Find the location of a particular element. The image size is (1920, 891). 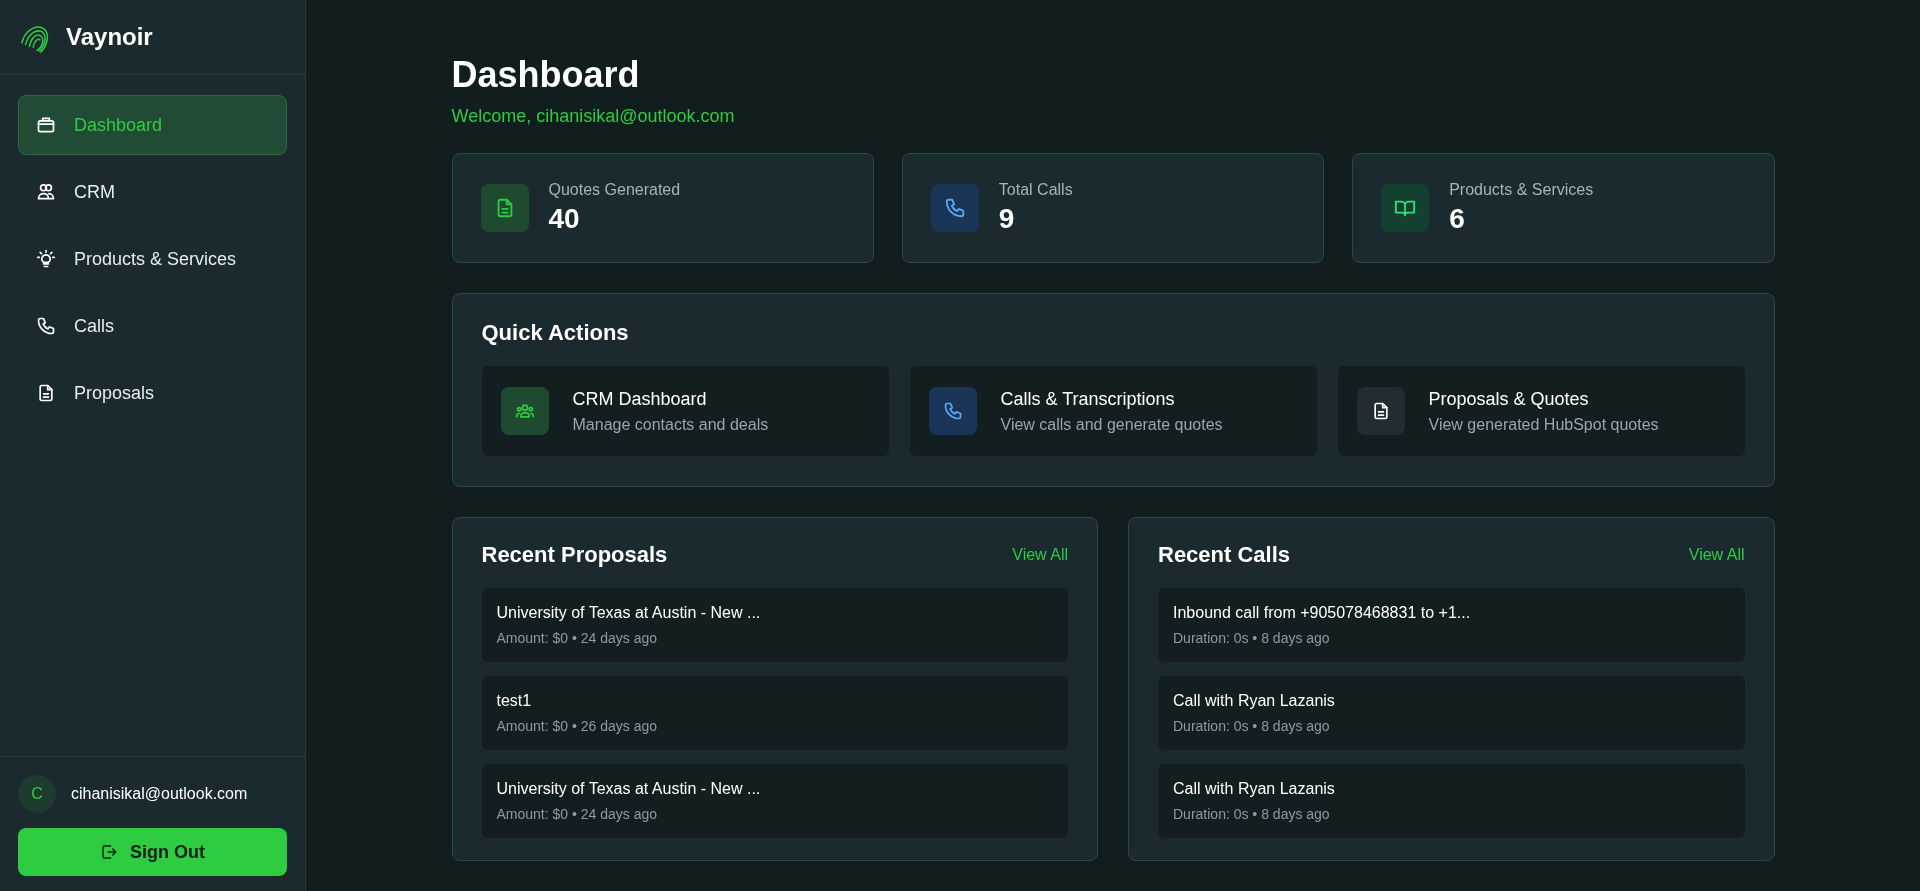

list-item: Inbound call from +905078468831 to +1... Duration: 0s • 8 days ago is located at coordinates (1451, 625).